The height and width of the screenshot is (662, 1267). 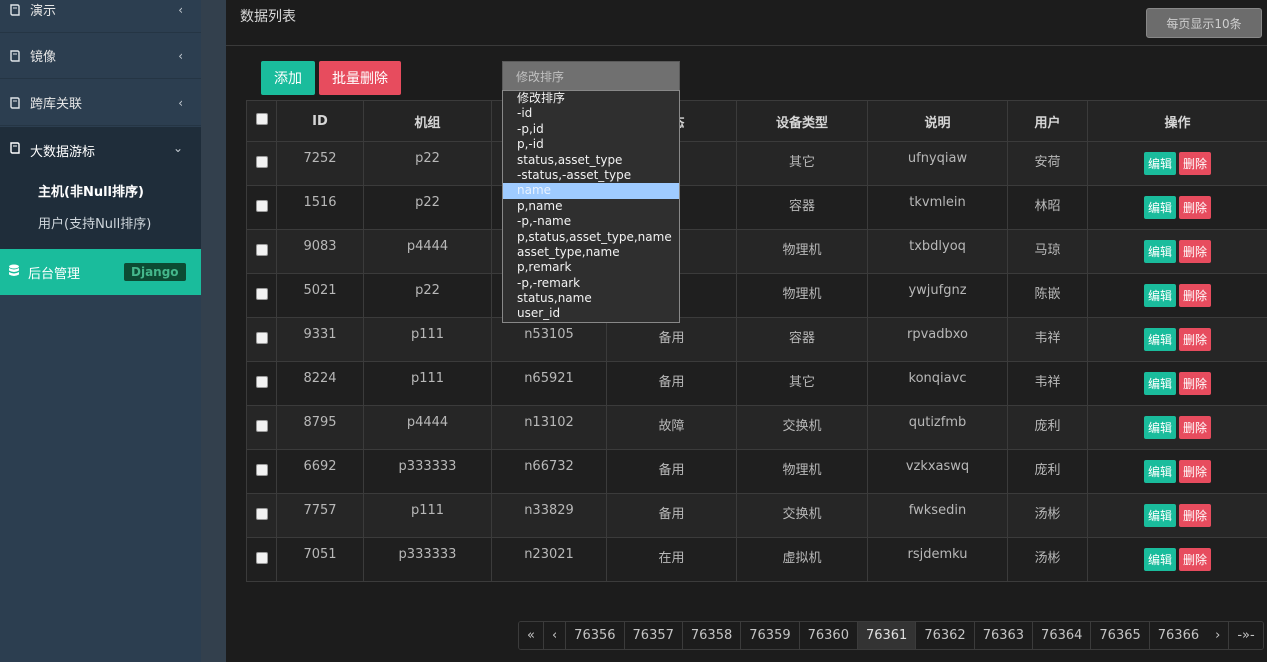 What do you see at coordinates (591, 98) in the screenshot?
I see `sort-option: 修改排序` at bounding box center [591, 98].